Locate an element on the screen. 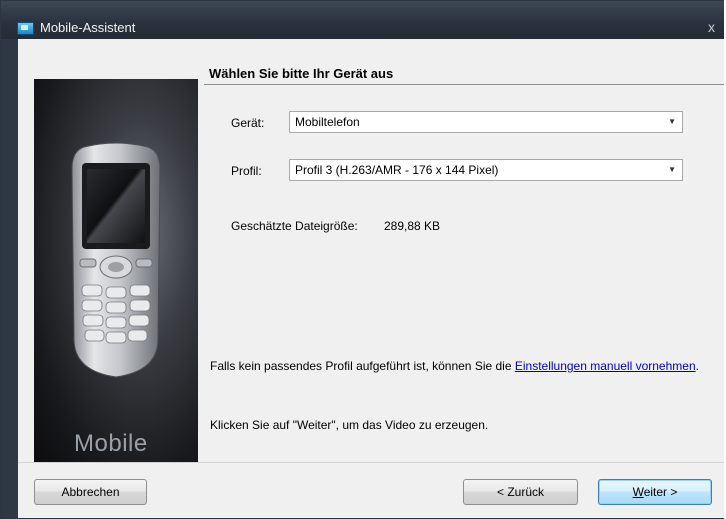 This screenshot has width=726, height=519. next-accelerator: W is located at coordinates (638, 492).